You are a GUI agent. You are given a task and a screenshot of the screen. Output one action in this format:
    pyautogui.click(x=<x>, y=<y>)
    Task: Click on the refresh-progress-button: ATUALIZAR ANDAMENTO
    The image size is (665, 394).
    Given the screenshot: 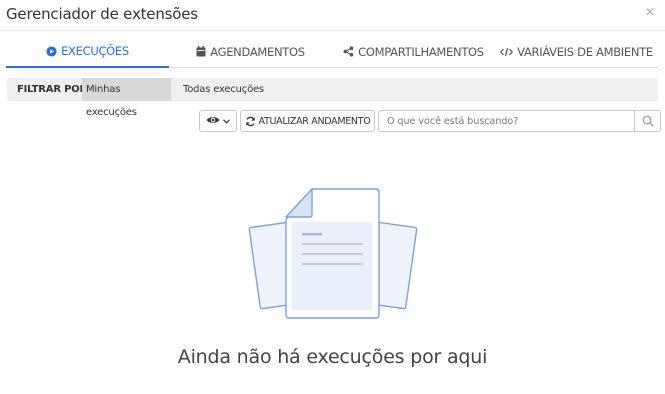 What is the action you would take?
    pyautogui.click(x=307, y=121)
    